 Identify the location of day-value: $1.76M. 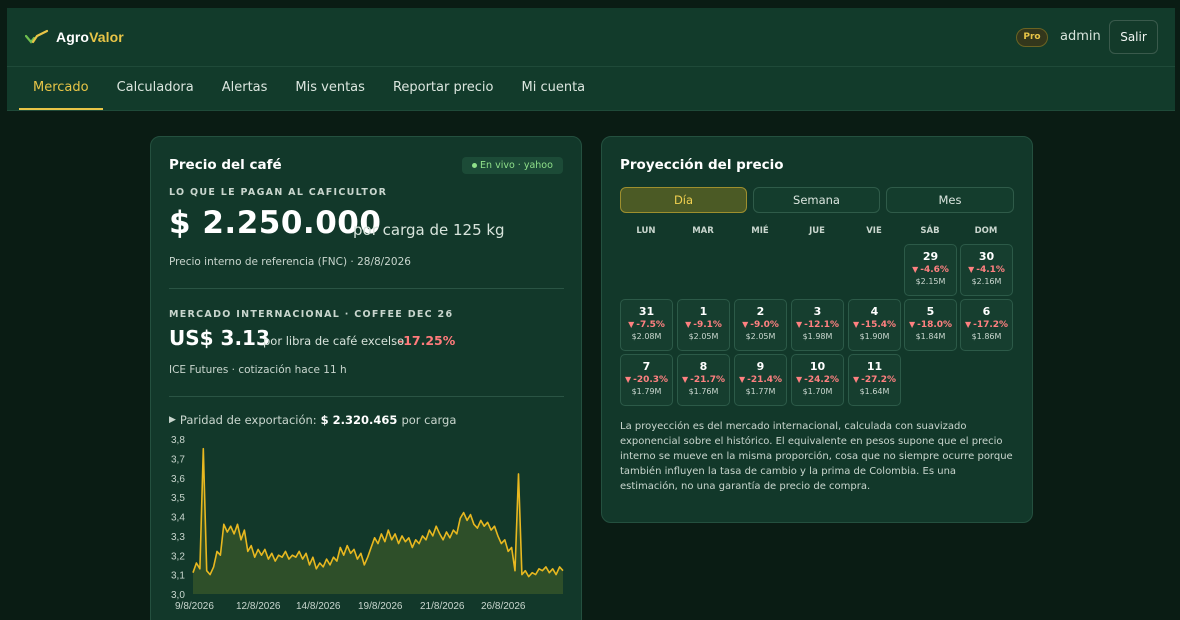
(703, 391).